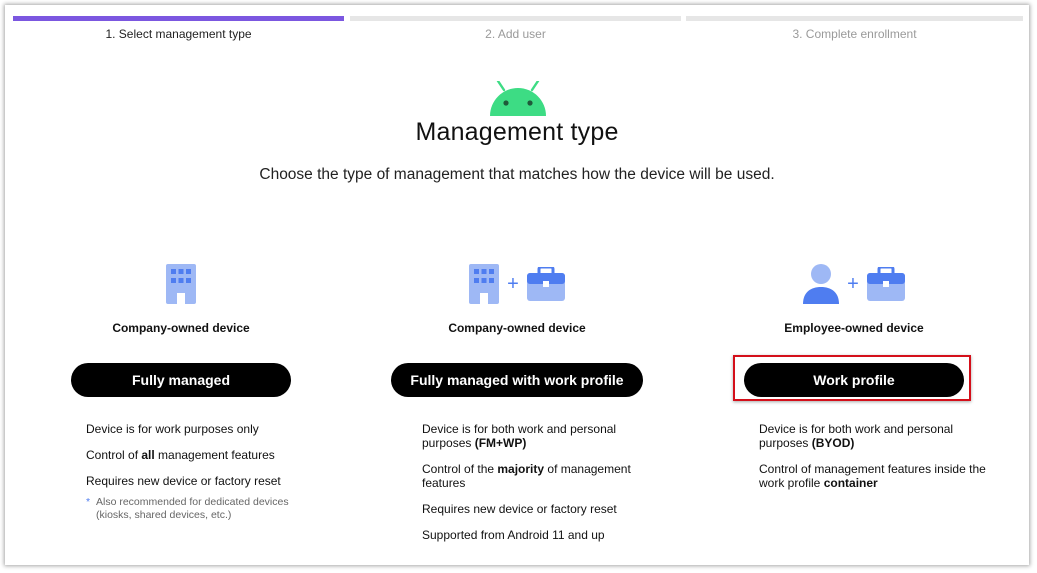  What do you see at coordinates (850, 483) in the screenshot?
I see `description-emphasis: container` at bounding box center [850, 483].